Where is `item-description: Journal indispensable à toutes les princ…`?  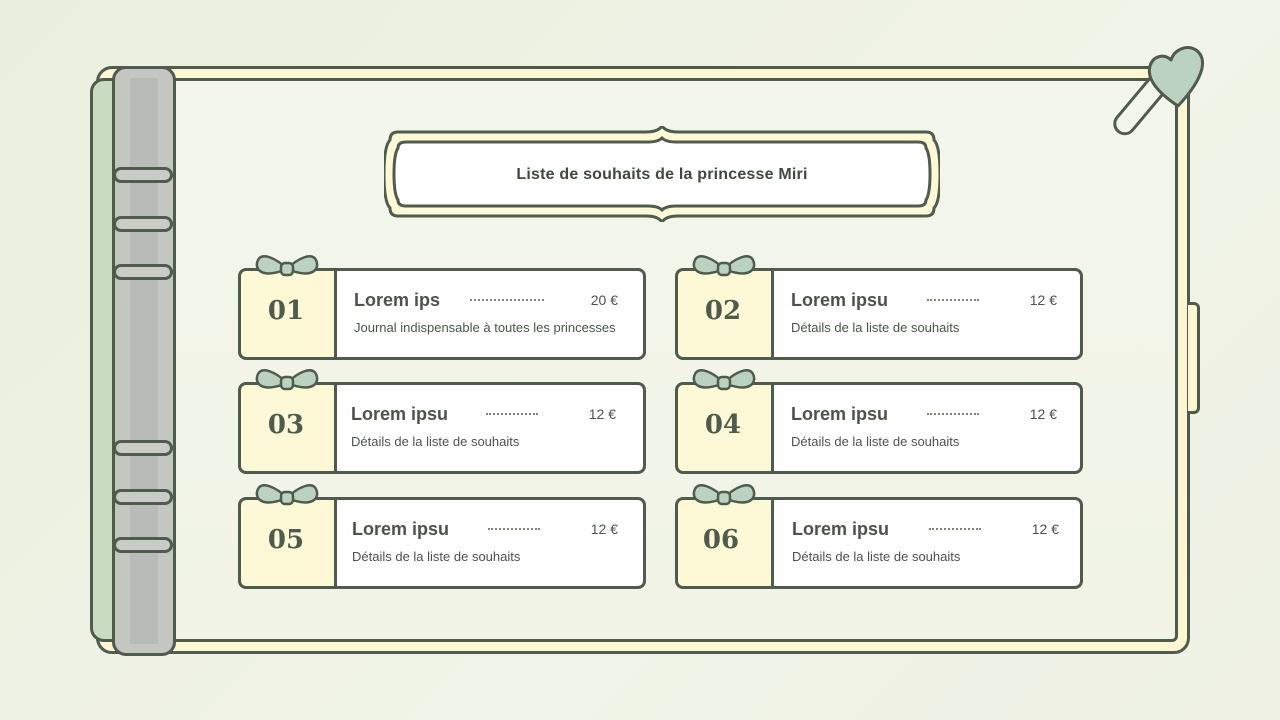
item-description: Journal indispensable à toutes les princ… is located at coordinates (485, 327).